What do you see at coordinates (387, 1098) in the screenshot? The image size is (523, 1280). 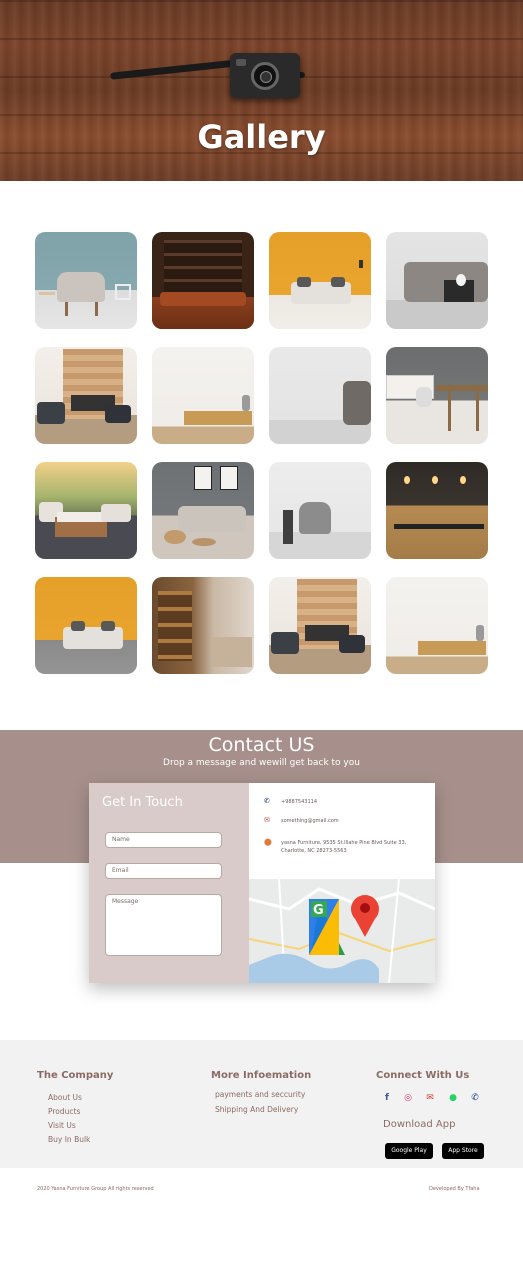 I see `facebook-icon: f` at bounding box center [387, 1098].